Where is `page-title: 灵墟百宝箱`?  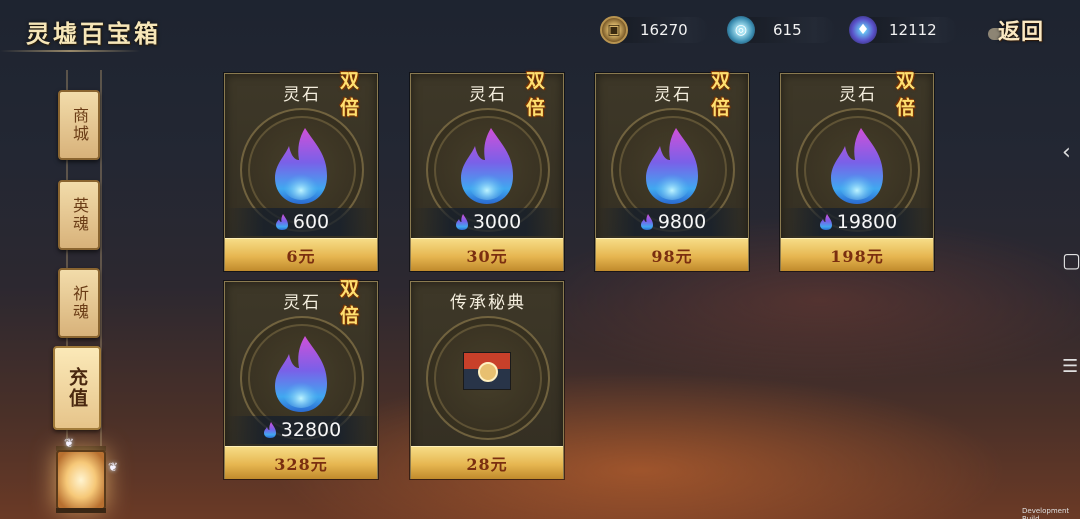 page-title: 灵墟百宝箱 is located at coordinates (93, 33).